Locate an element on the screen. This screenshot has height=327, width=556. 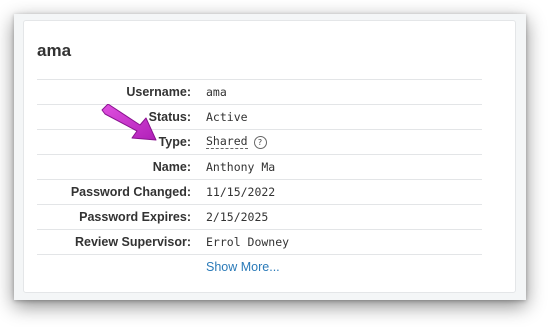
type-value: Shared is located at coordinates (227, 142).